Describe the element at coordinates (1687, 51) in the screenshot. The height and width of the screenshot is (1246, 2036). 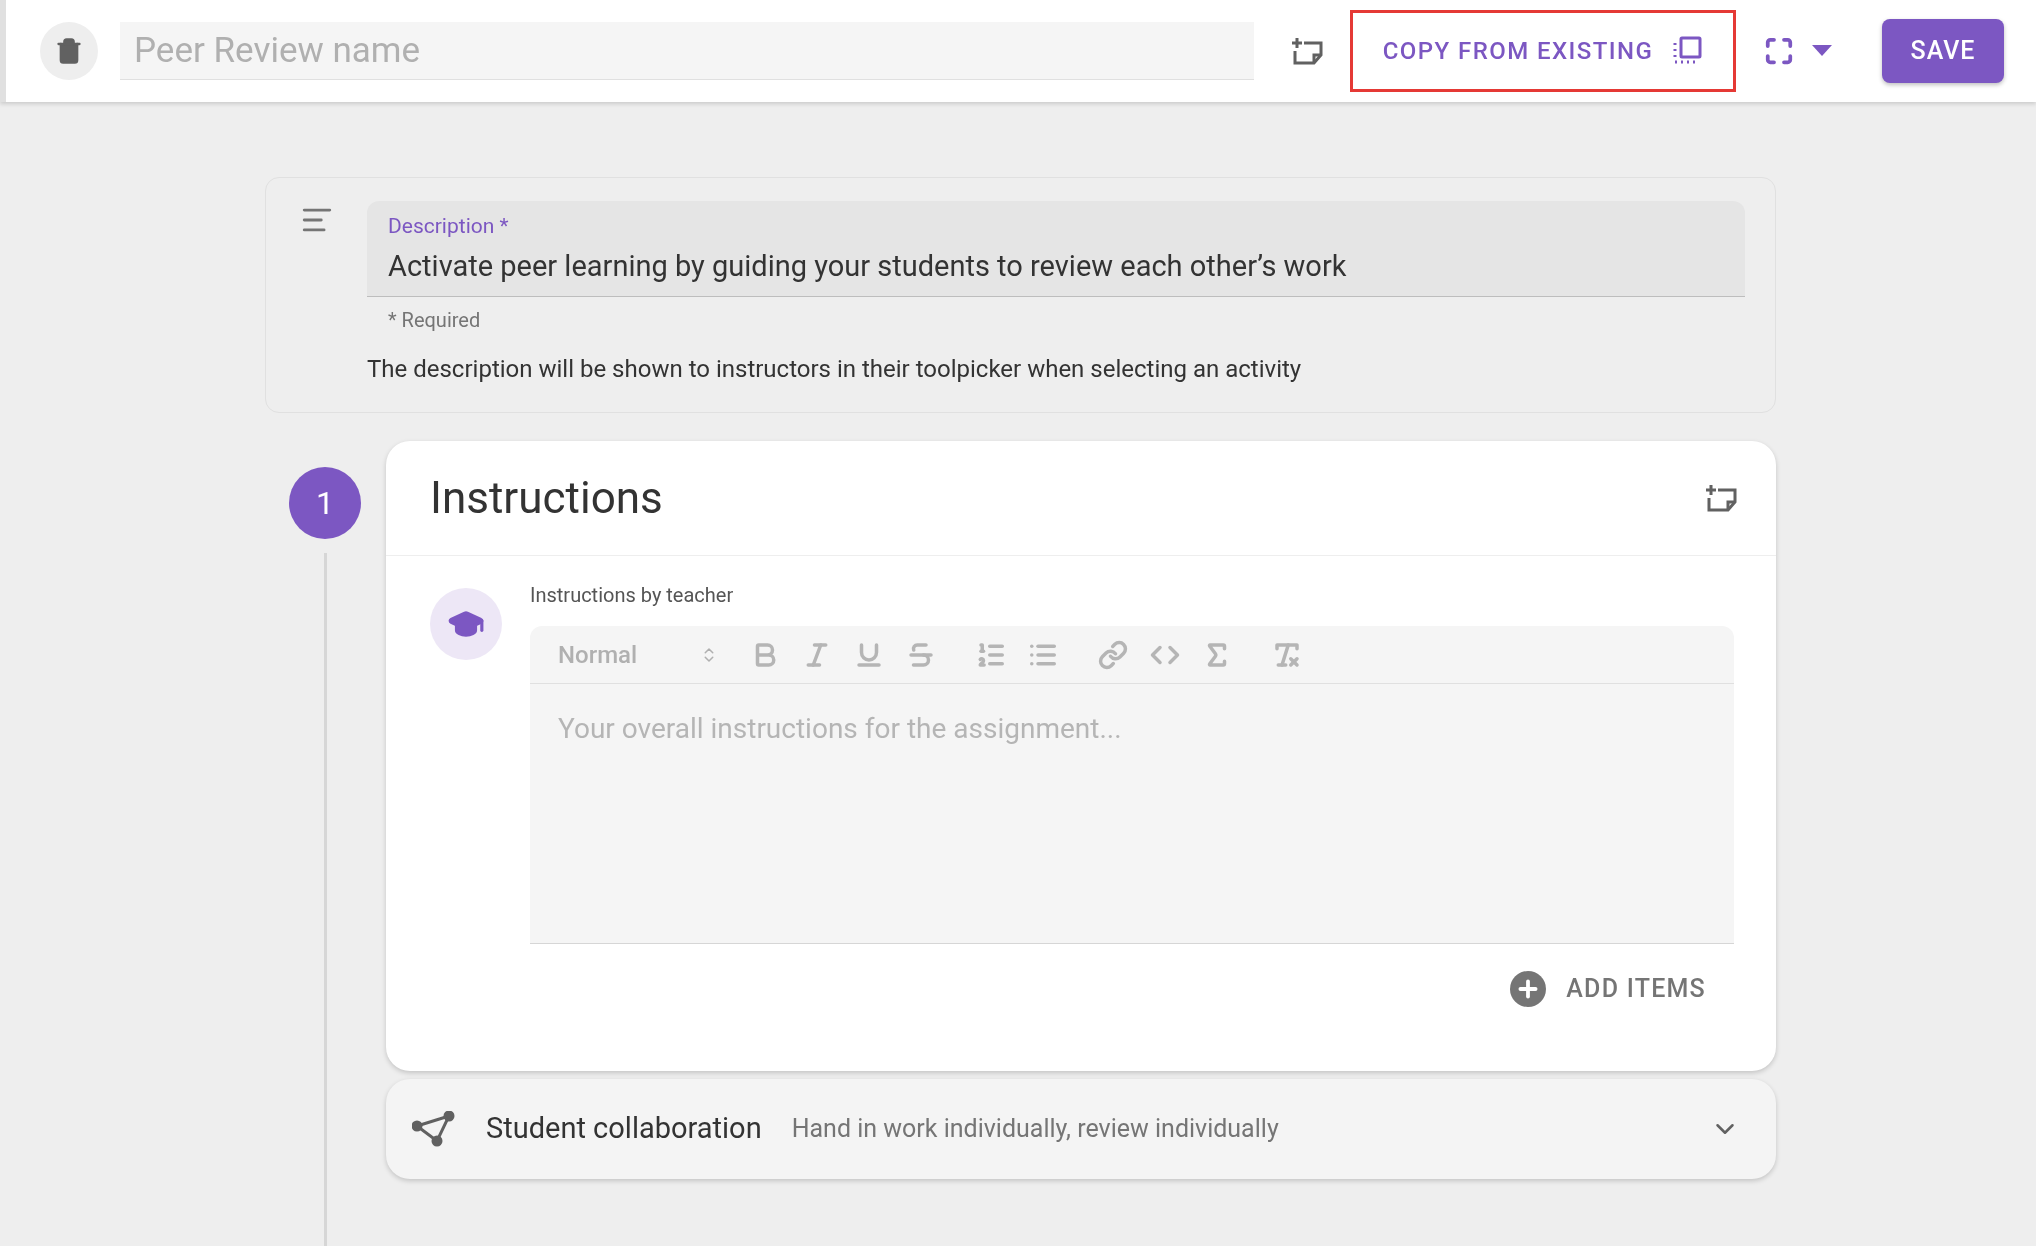
I see `copy-icon` at that location.